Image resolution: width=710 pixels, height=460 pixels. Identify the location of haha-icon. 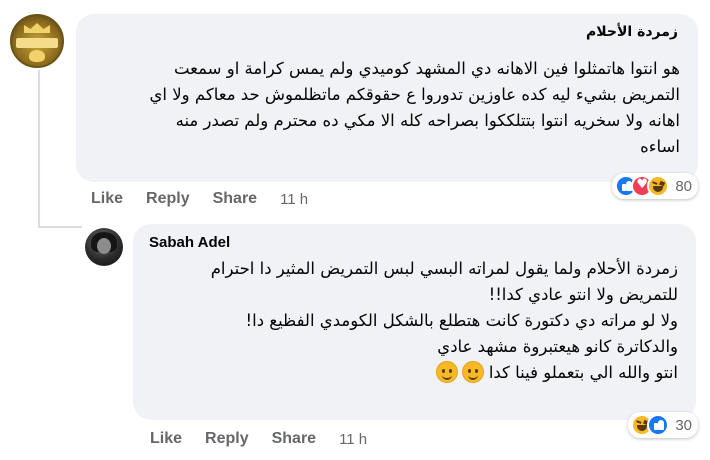
(658, 186).